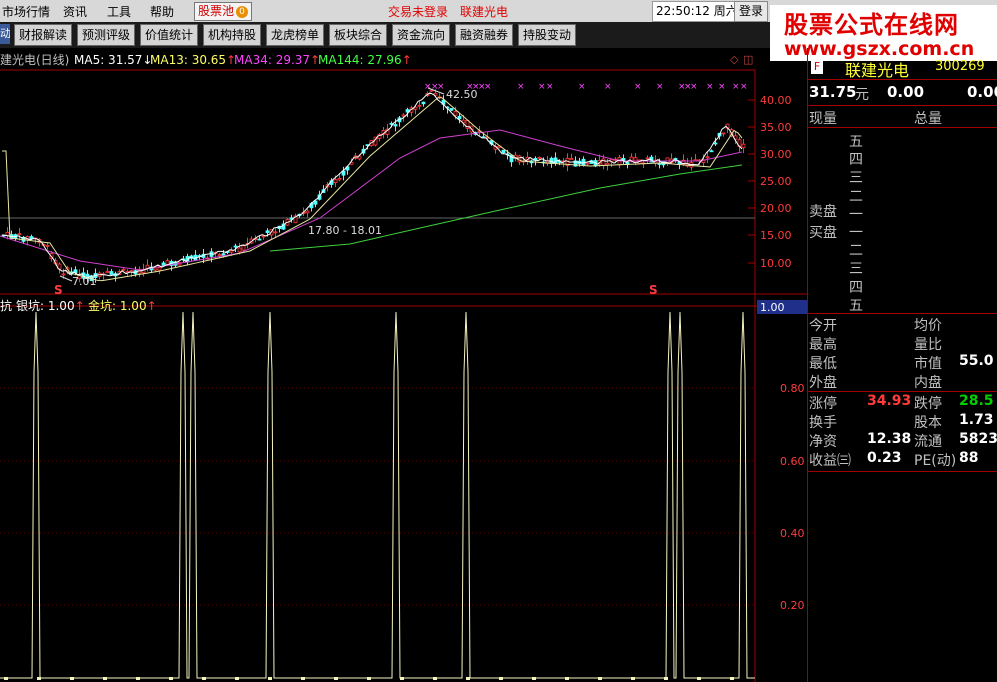 The width and height of the screenshot is (997, 682). What do you see at coordinates (751, 11) in the screenshot?
I see `login-button: 登录` at bounding box center [751, 11].